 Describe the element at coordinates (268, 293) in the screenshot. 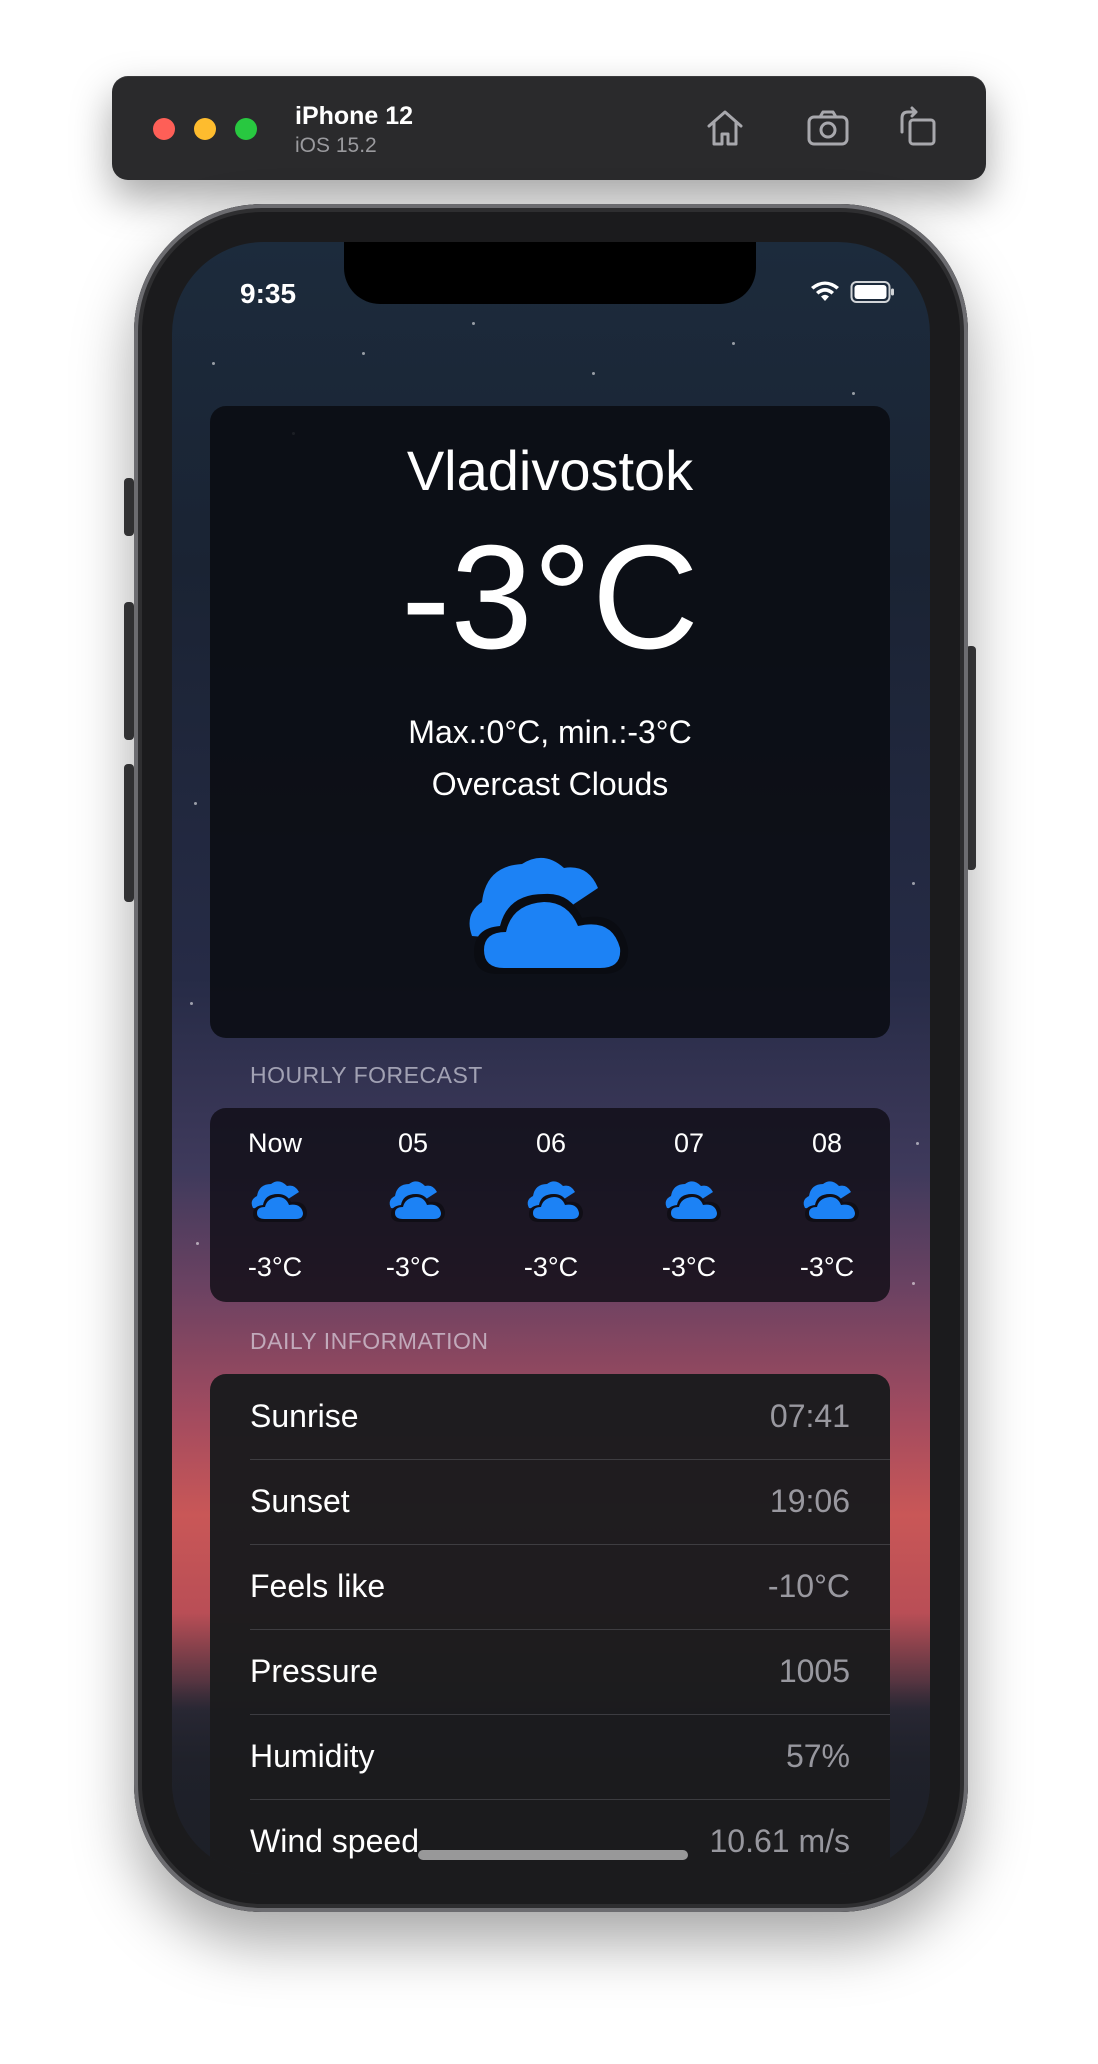

I see `status-time: 9:35` at that location.